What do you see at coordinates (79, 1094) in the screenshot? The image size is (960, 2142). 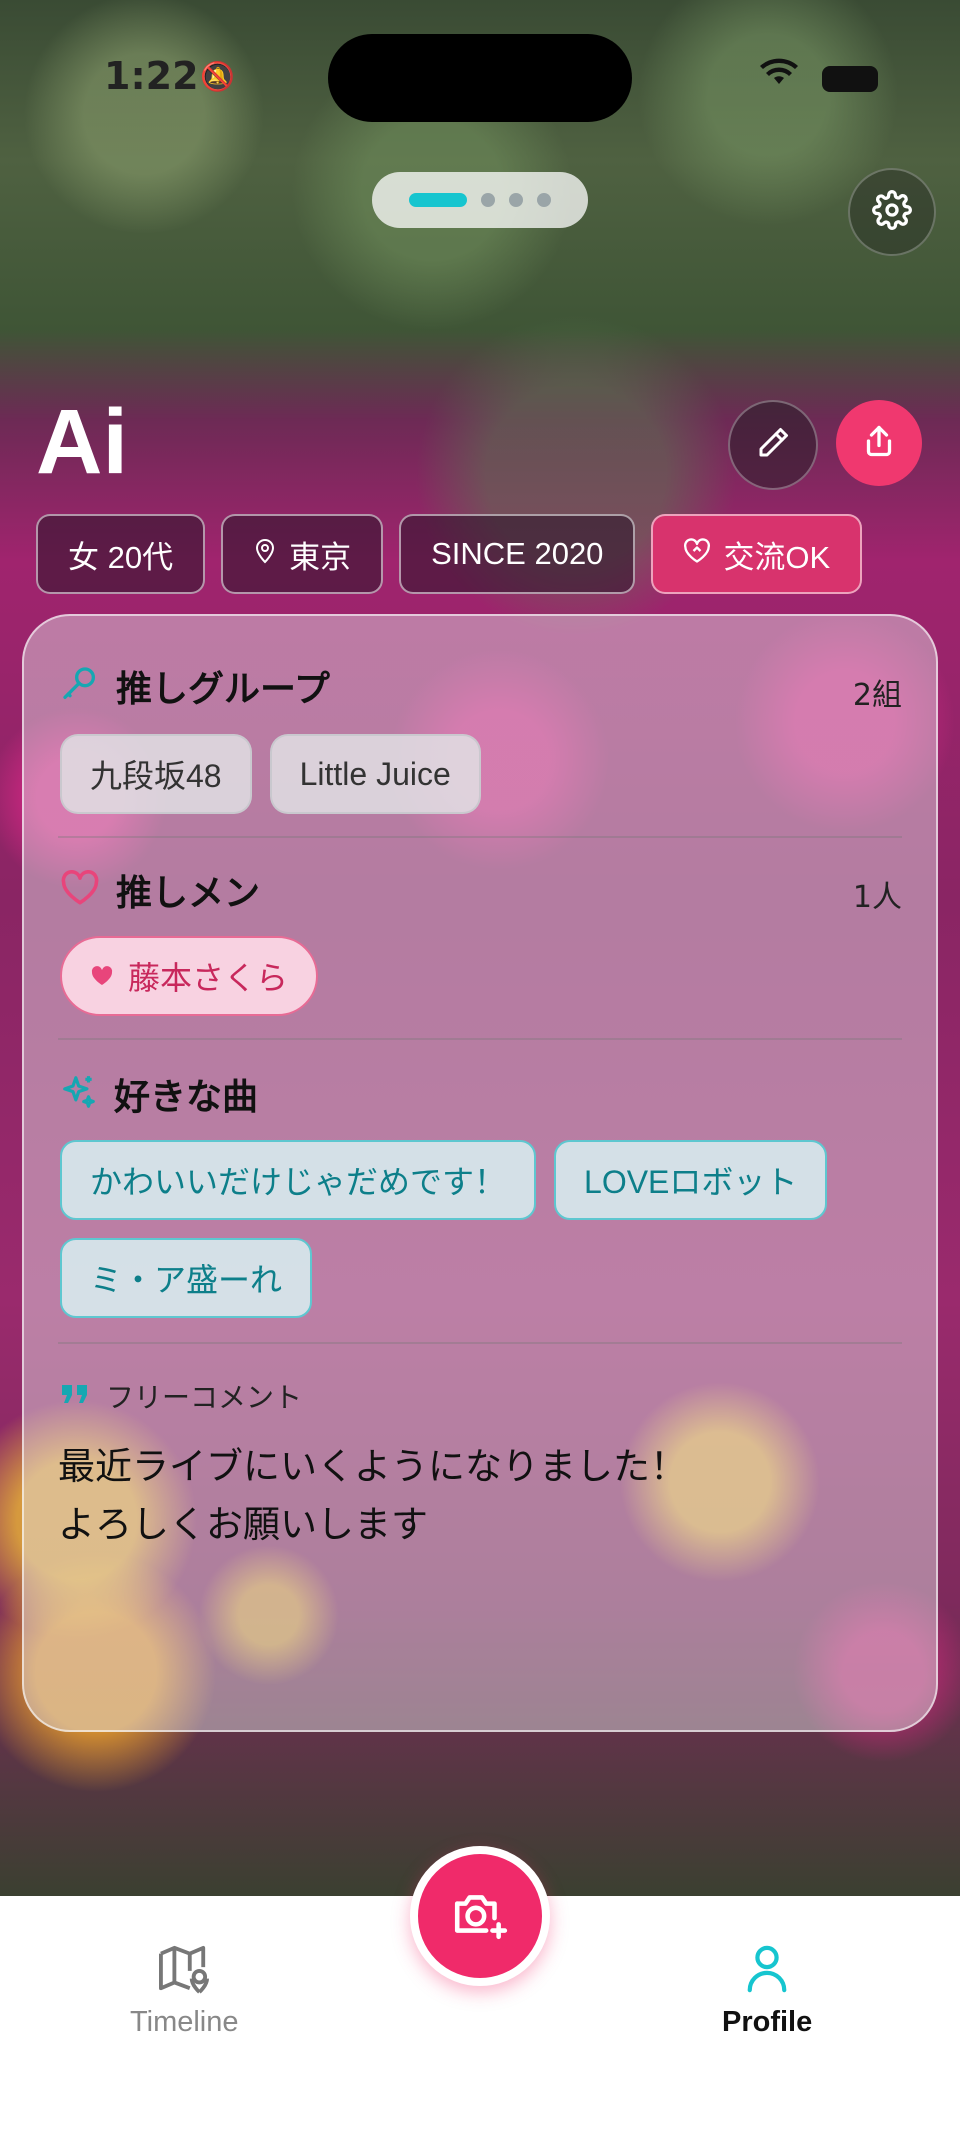 I see `sparkles-icon` at bounding box center [79, 1094].